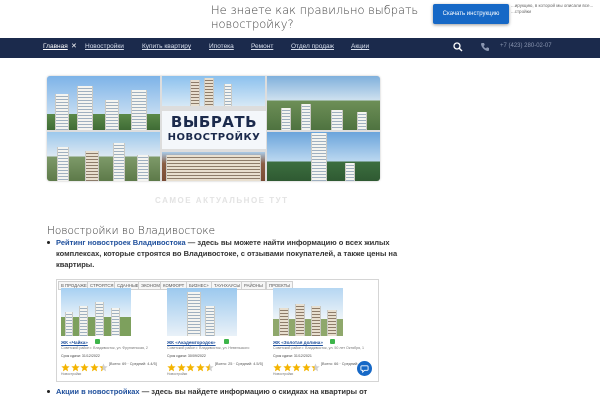 Image resolution: width=600 pixels, height=400 pixels. Describe the element at coordinates (131, 231) in the screenshot. I see `section-heading: Новостройки во Владивостоке` at that location.